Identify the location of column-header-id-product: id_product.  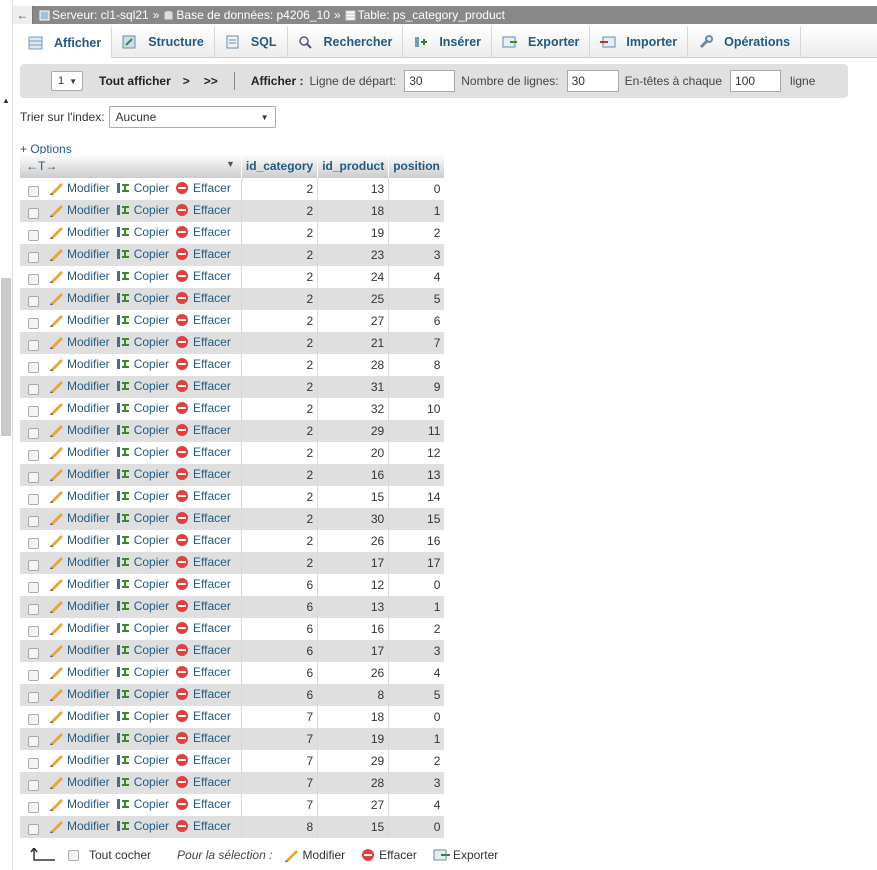
(353, 166).